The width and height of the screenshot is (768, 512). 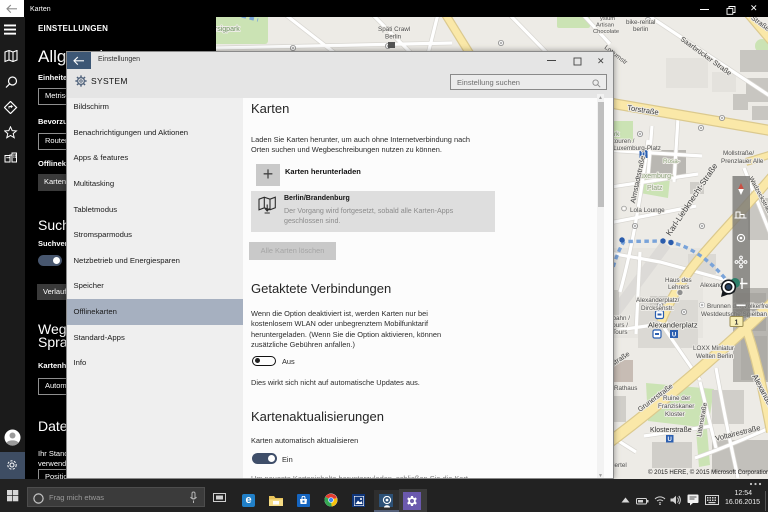 What do you see at coordinates (671, 161) in the screenshot?
I see `svg-text: Rosa-` at bounding box center [671, 161].